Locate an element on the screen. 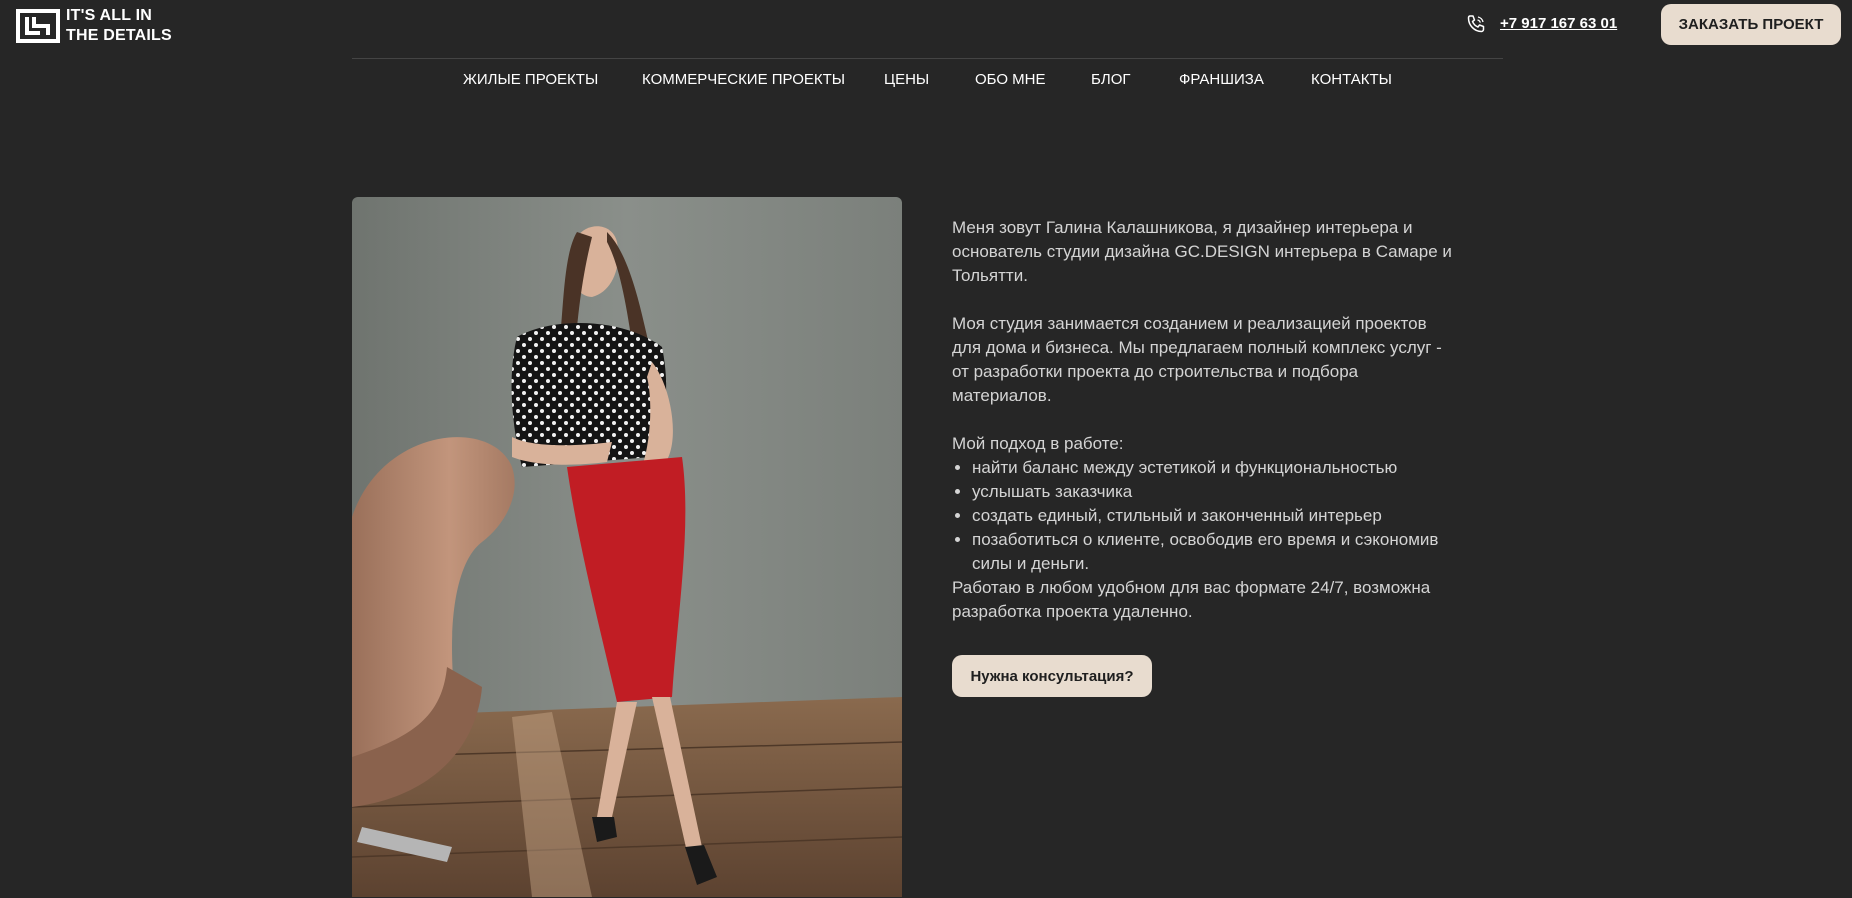  phone: +7 917 167 63 01 is located at coordinates (1541, 24).